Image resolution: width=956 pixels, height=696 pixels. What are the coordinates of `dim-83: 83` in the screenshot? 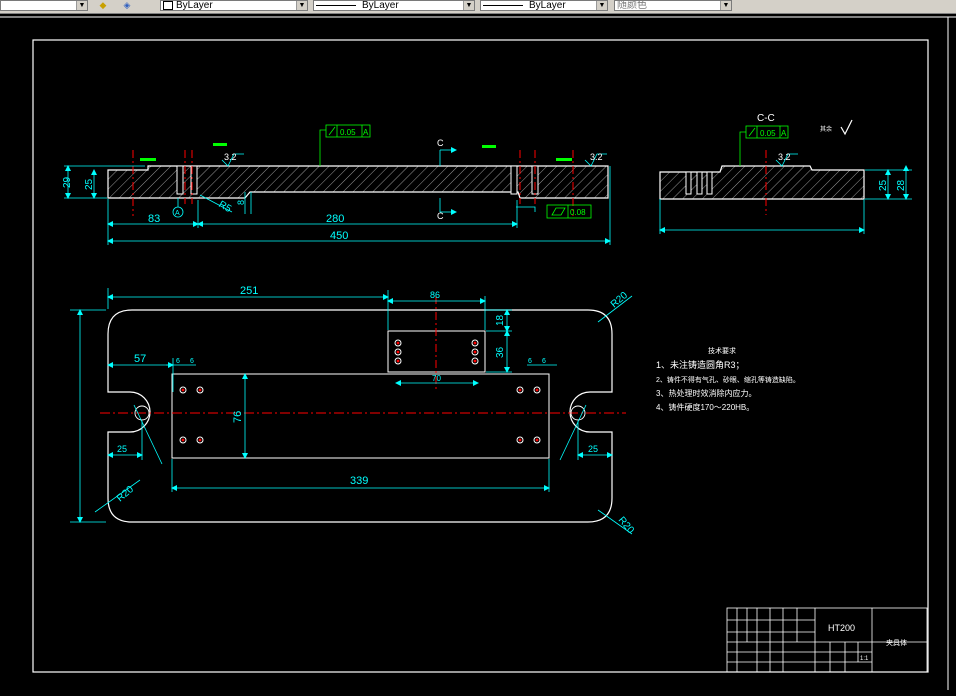 It's located at (154, 219).